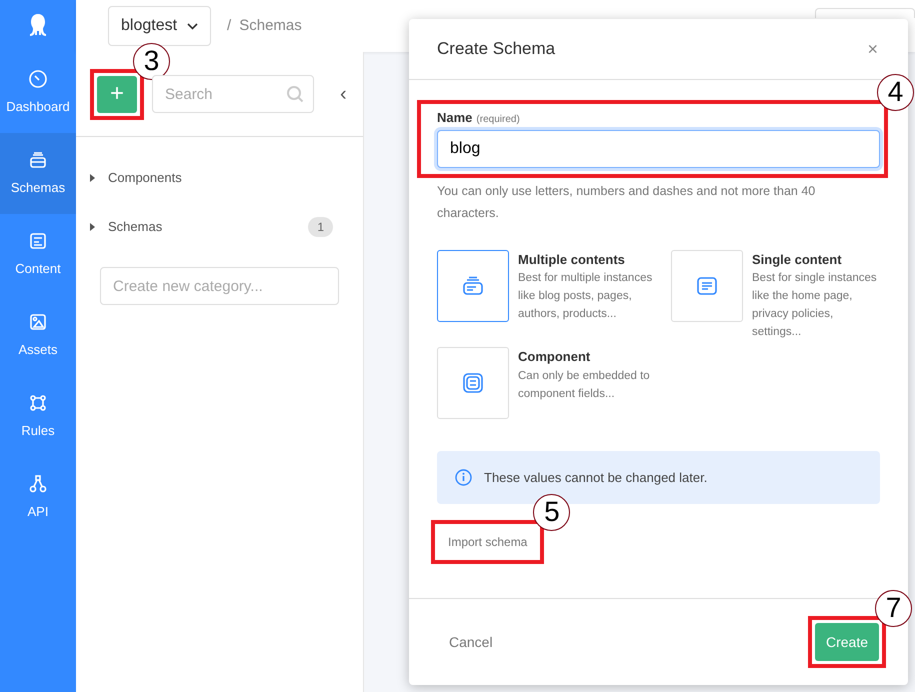 The width and height of the screenshot is (915, 692). What do you see at coordinates (846, 642) in the screenshot?
I see `create-button: Create` at bounding box center [846, 642].